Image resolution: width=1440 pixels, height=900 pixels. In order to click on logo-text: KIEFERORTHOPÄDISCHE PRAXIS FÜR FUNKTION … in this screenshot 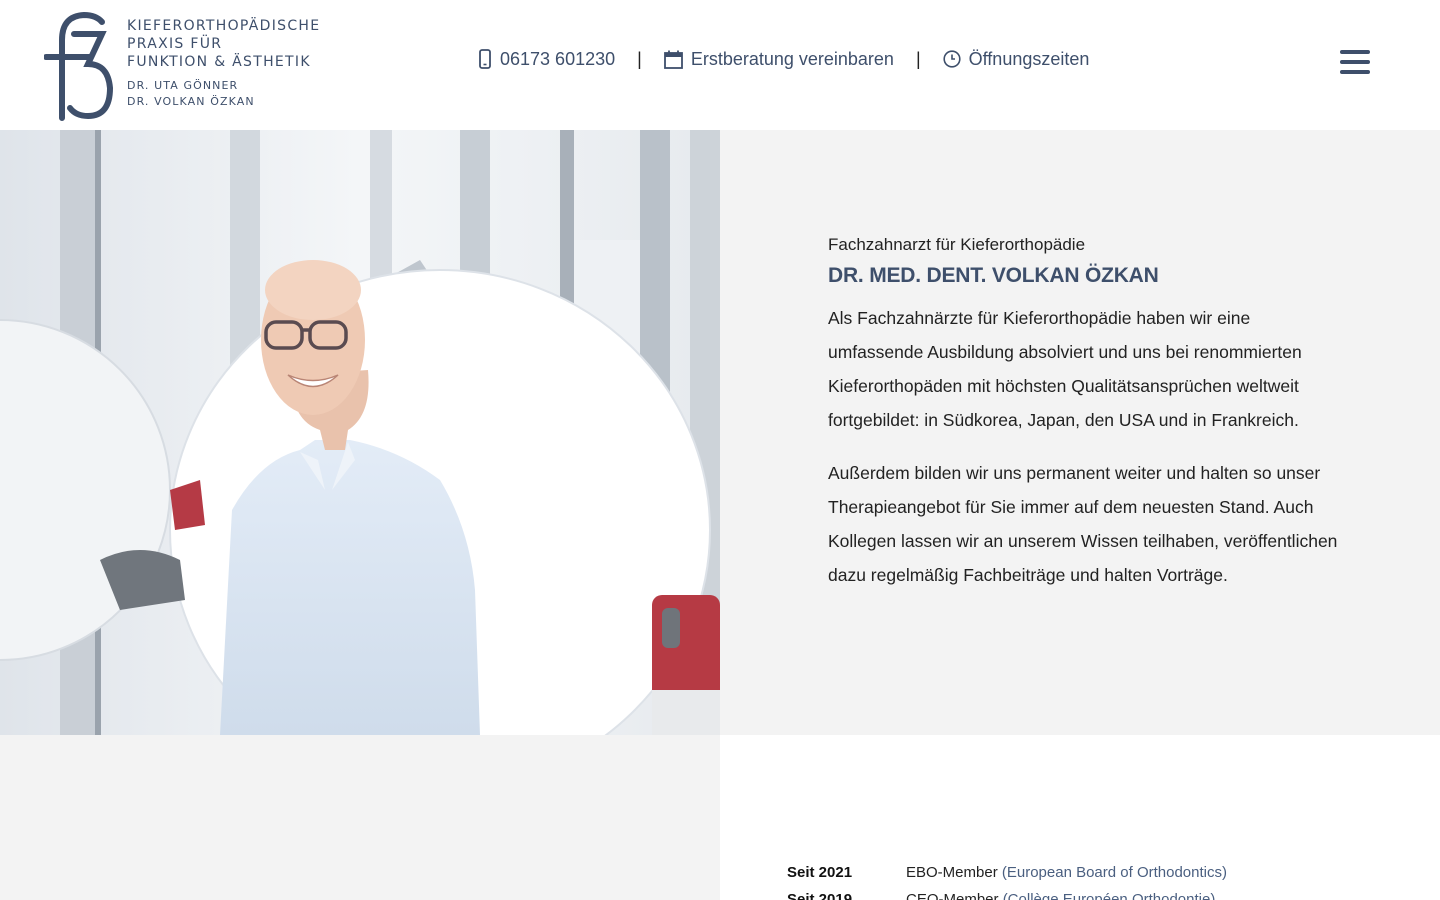, I will do `click(223, 63)`.